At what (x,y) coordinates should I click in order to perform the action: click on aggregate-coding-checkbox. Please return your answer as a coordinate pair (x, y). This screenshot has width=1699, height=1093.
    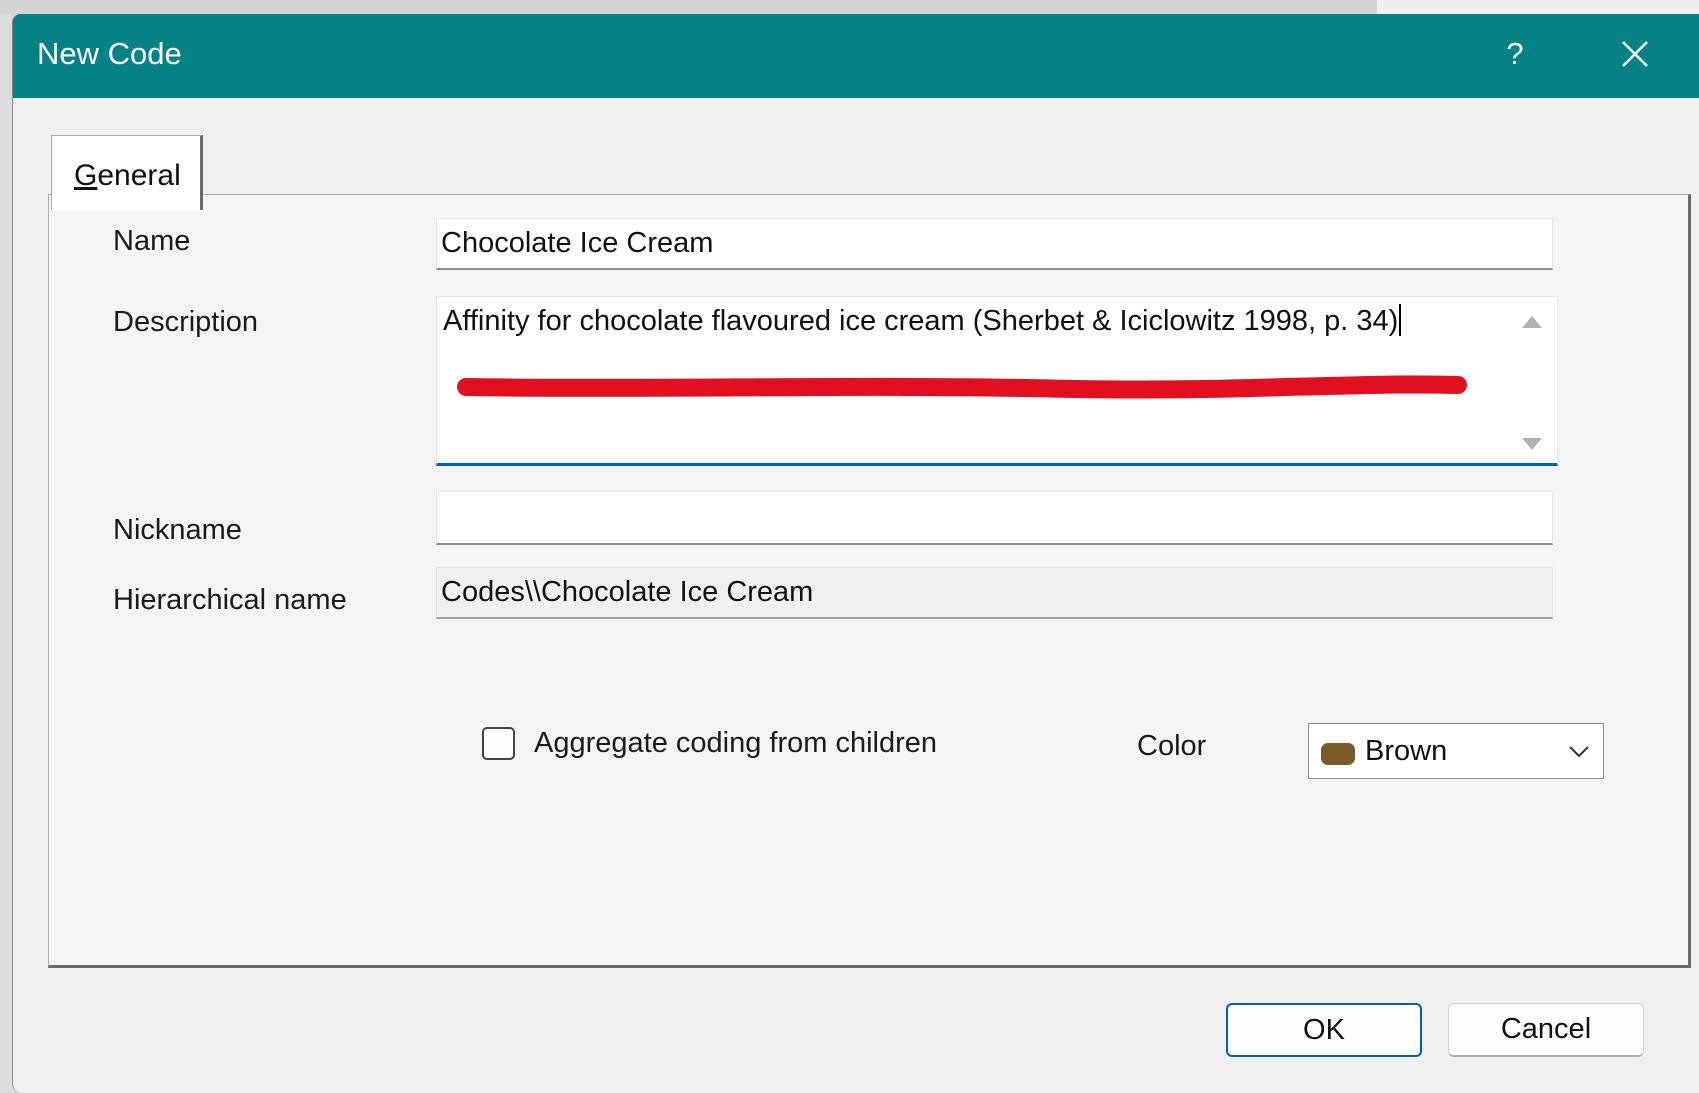
    Looking at the image, I should click on (498, 743).